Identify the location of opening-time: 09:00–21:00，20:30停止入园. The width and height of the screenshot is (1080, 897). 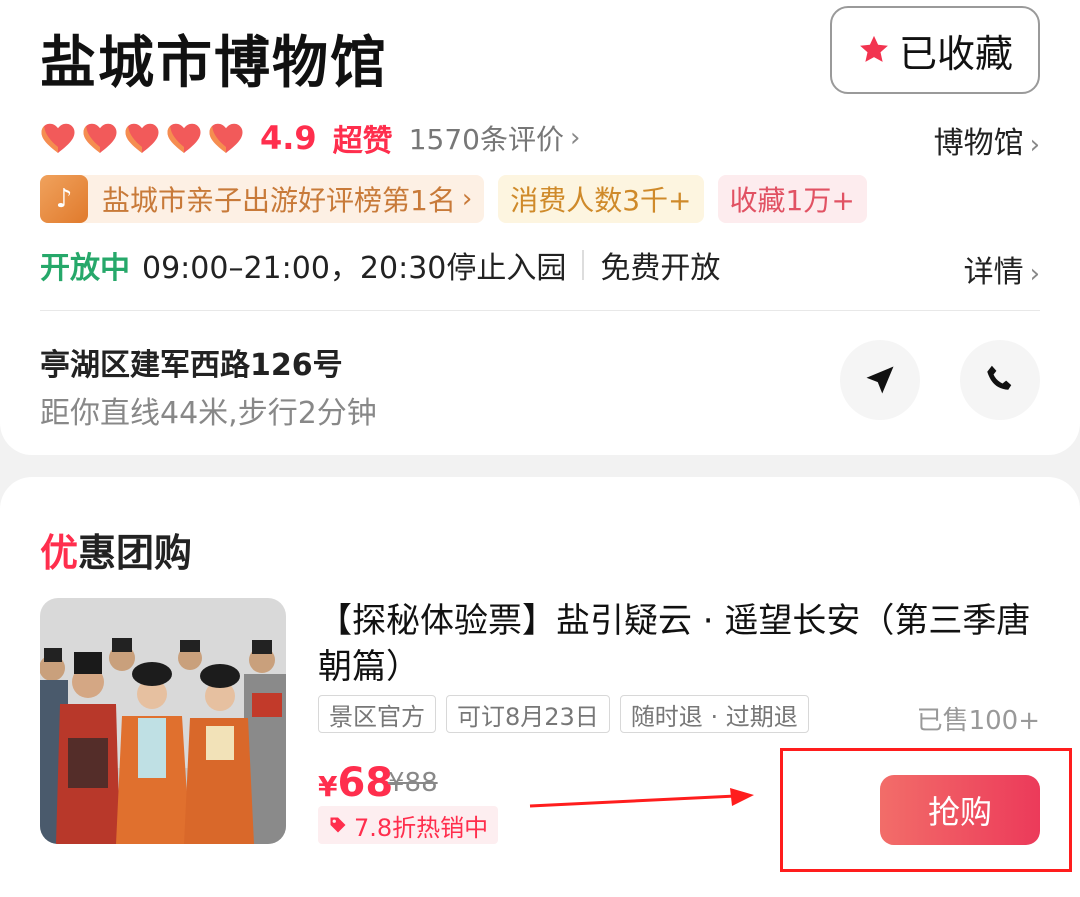
(354, 268).